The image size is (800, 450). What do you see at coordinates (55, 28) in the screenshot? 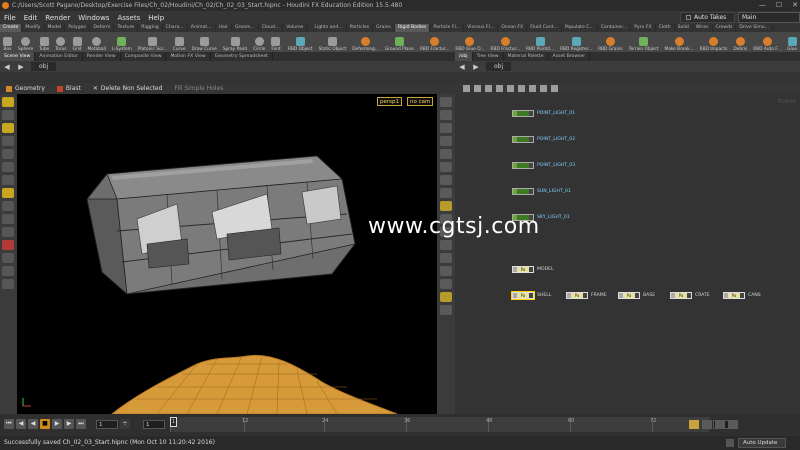
I see `shelf-tab: Model` at bounding box center [55, 28].